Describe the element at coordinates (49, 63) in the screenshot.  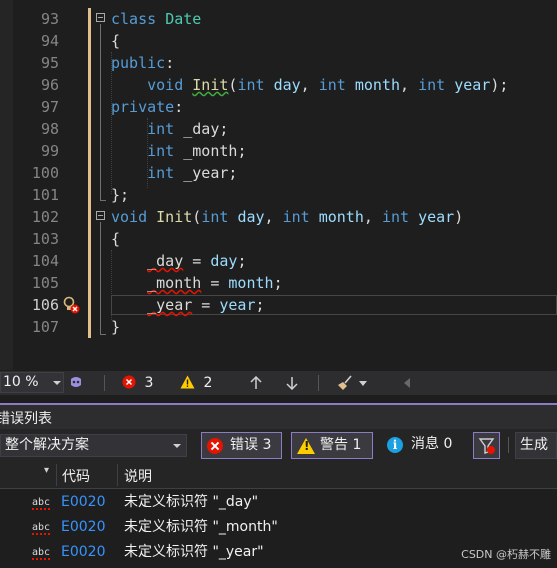
I see `line-number: 95` at that location.